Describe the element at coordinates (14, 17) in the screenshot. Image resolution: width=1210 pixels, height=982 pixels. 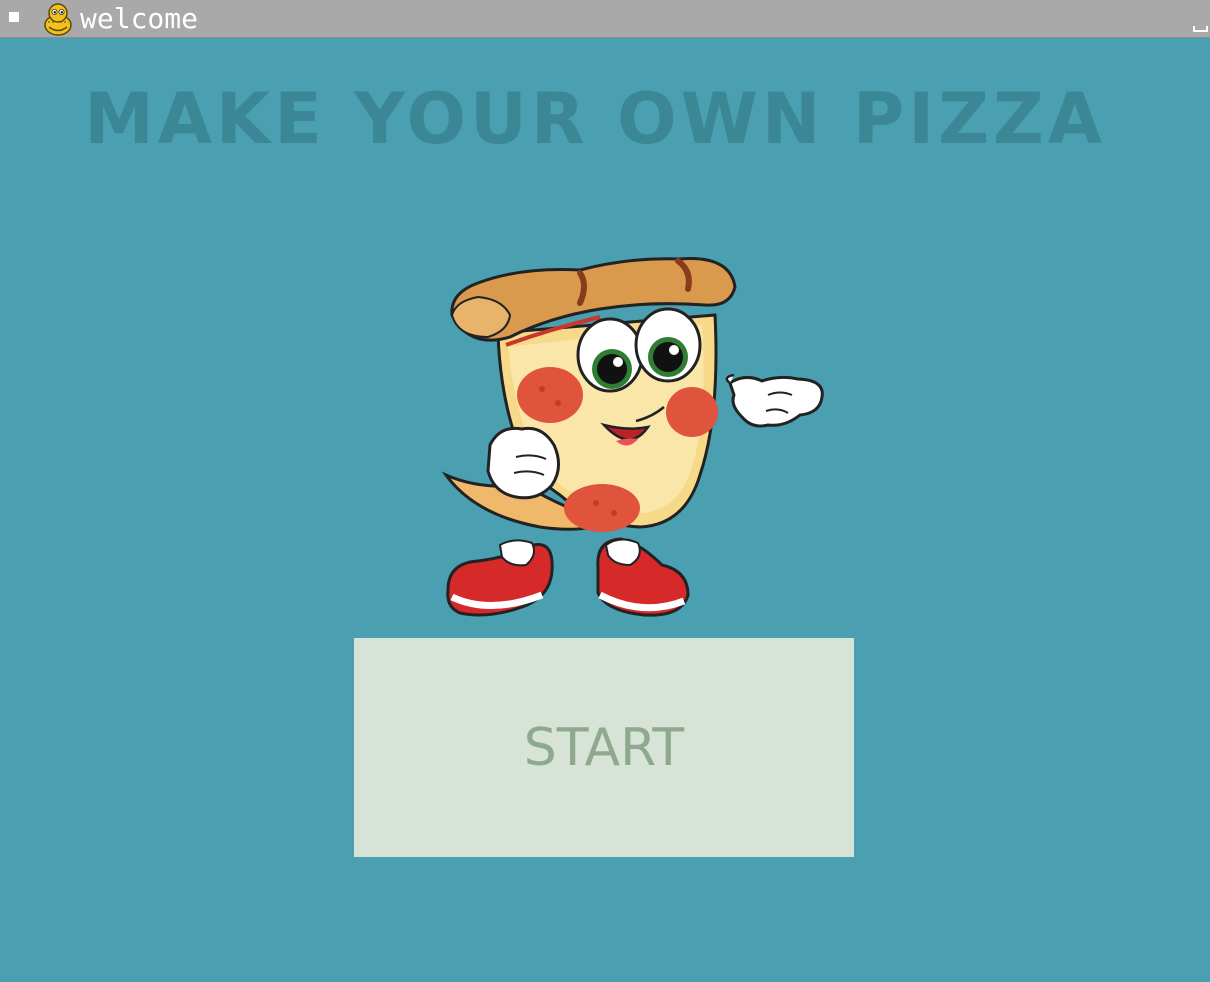
I see `system-menu-icon` at that location.